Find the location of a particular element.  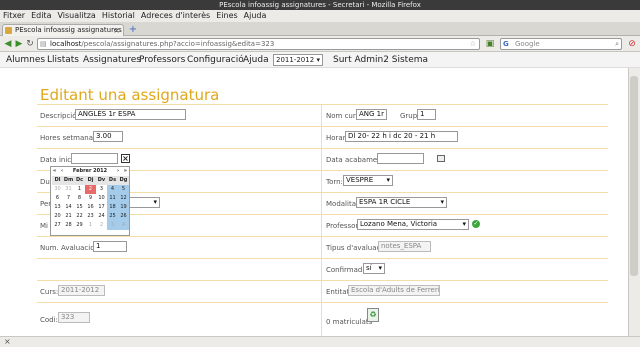

nav-logout: Surt Admin2 Sistema is located at coordinates (380, 60).